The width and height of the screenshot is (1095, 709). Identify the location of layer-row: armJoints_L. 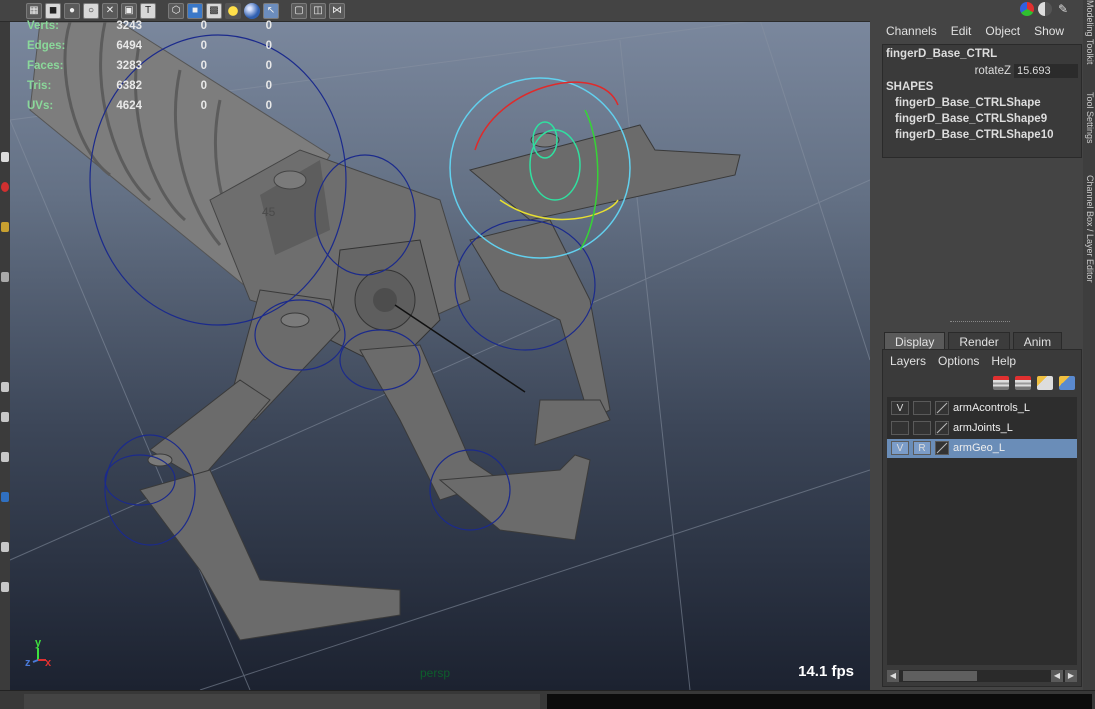
(982, 428).